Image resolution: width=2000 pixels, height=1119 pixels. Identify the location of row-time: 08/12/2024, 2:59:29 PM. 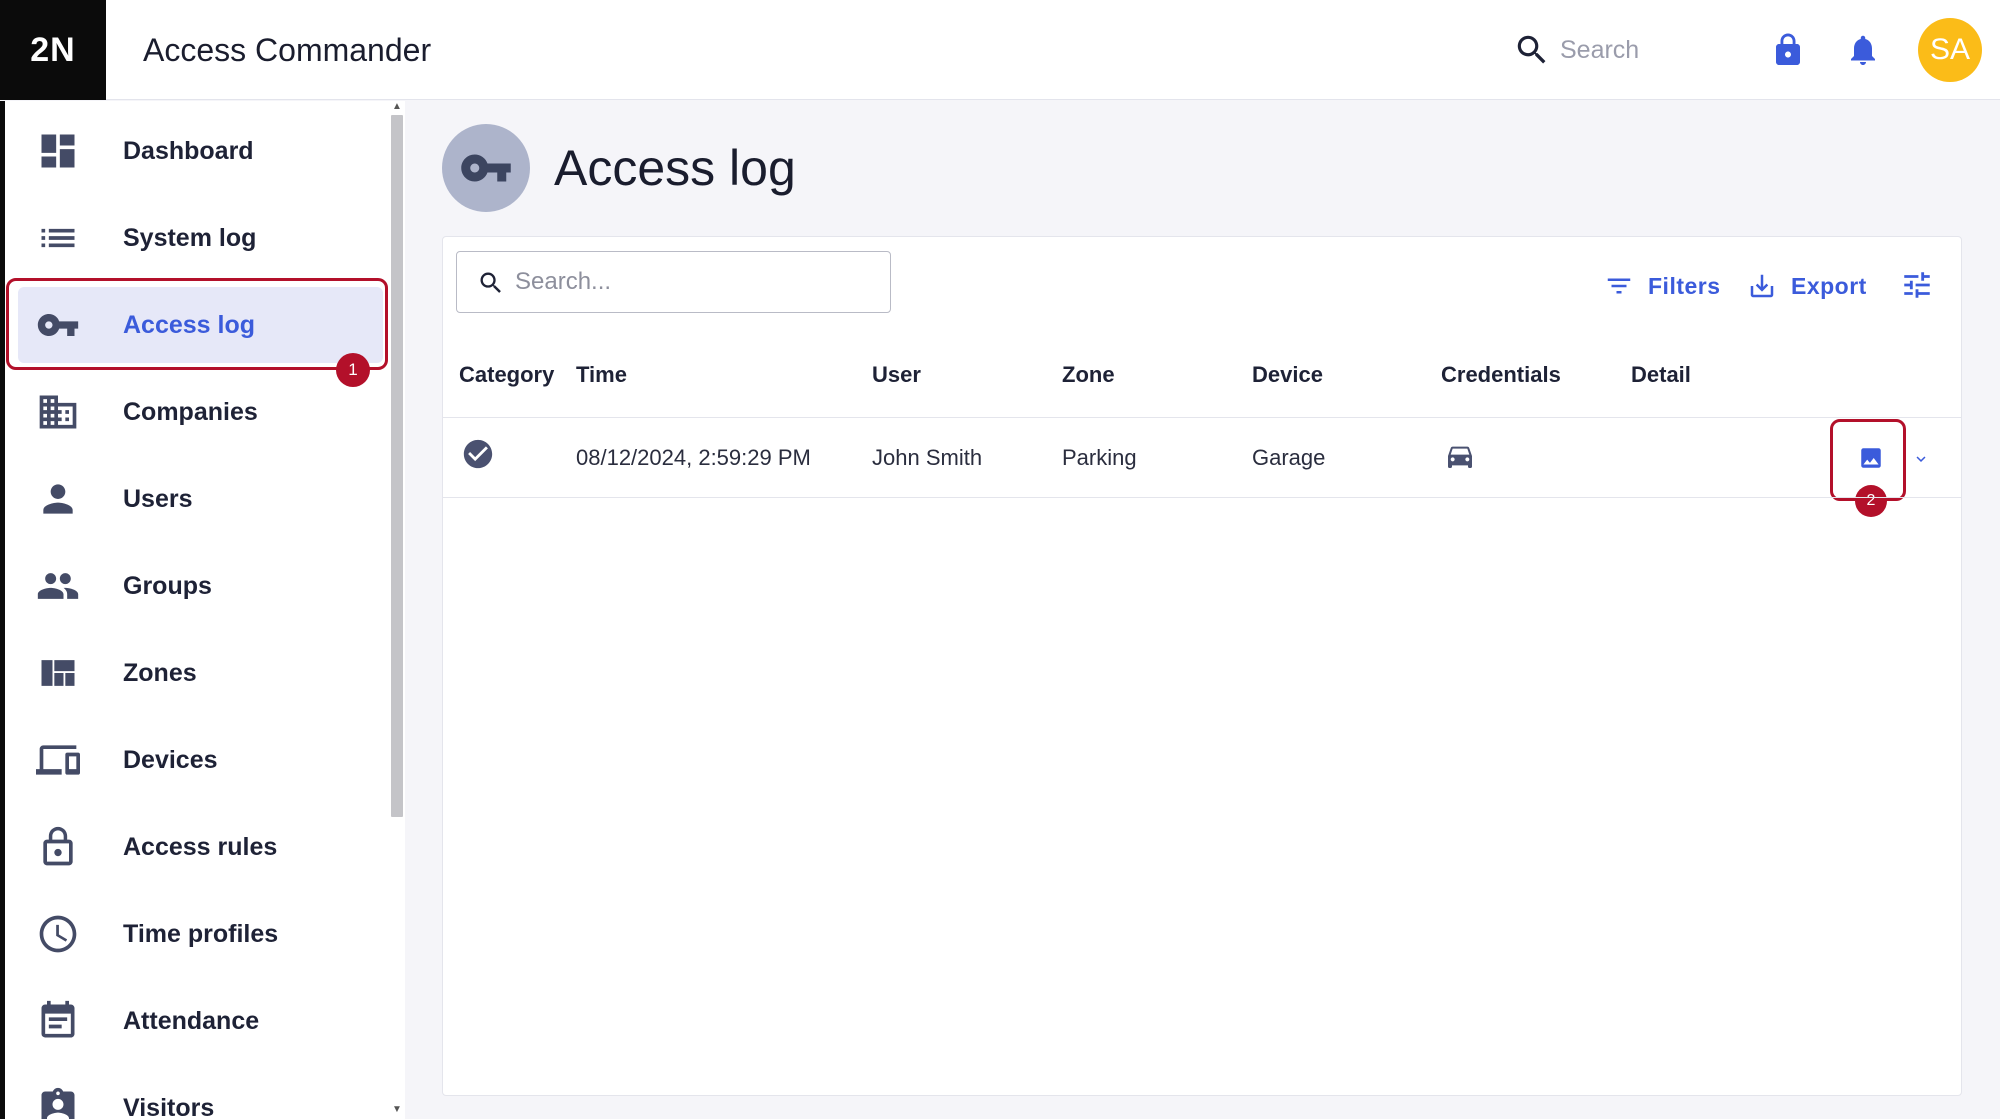
(693, 457).